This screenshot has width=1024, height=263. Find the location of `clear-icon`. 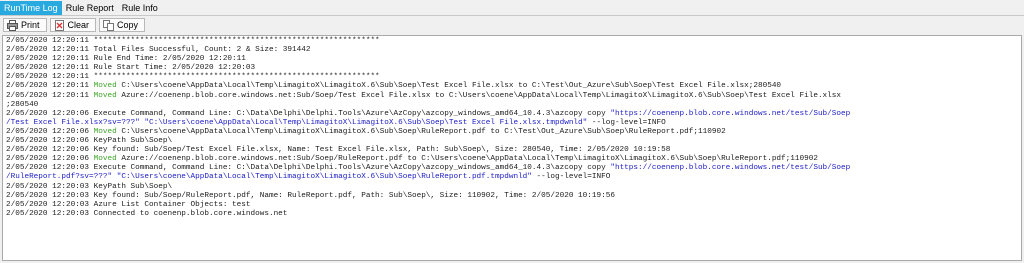

clear-icon is located at coordinates (59, 25).